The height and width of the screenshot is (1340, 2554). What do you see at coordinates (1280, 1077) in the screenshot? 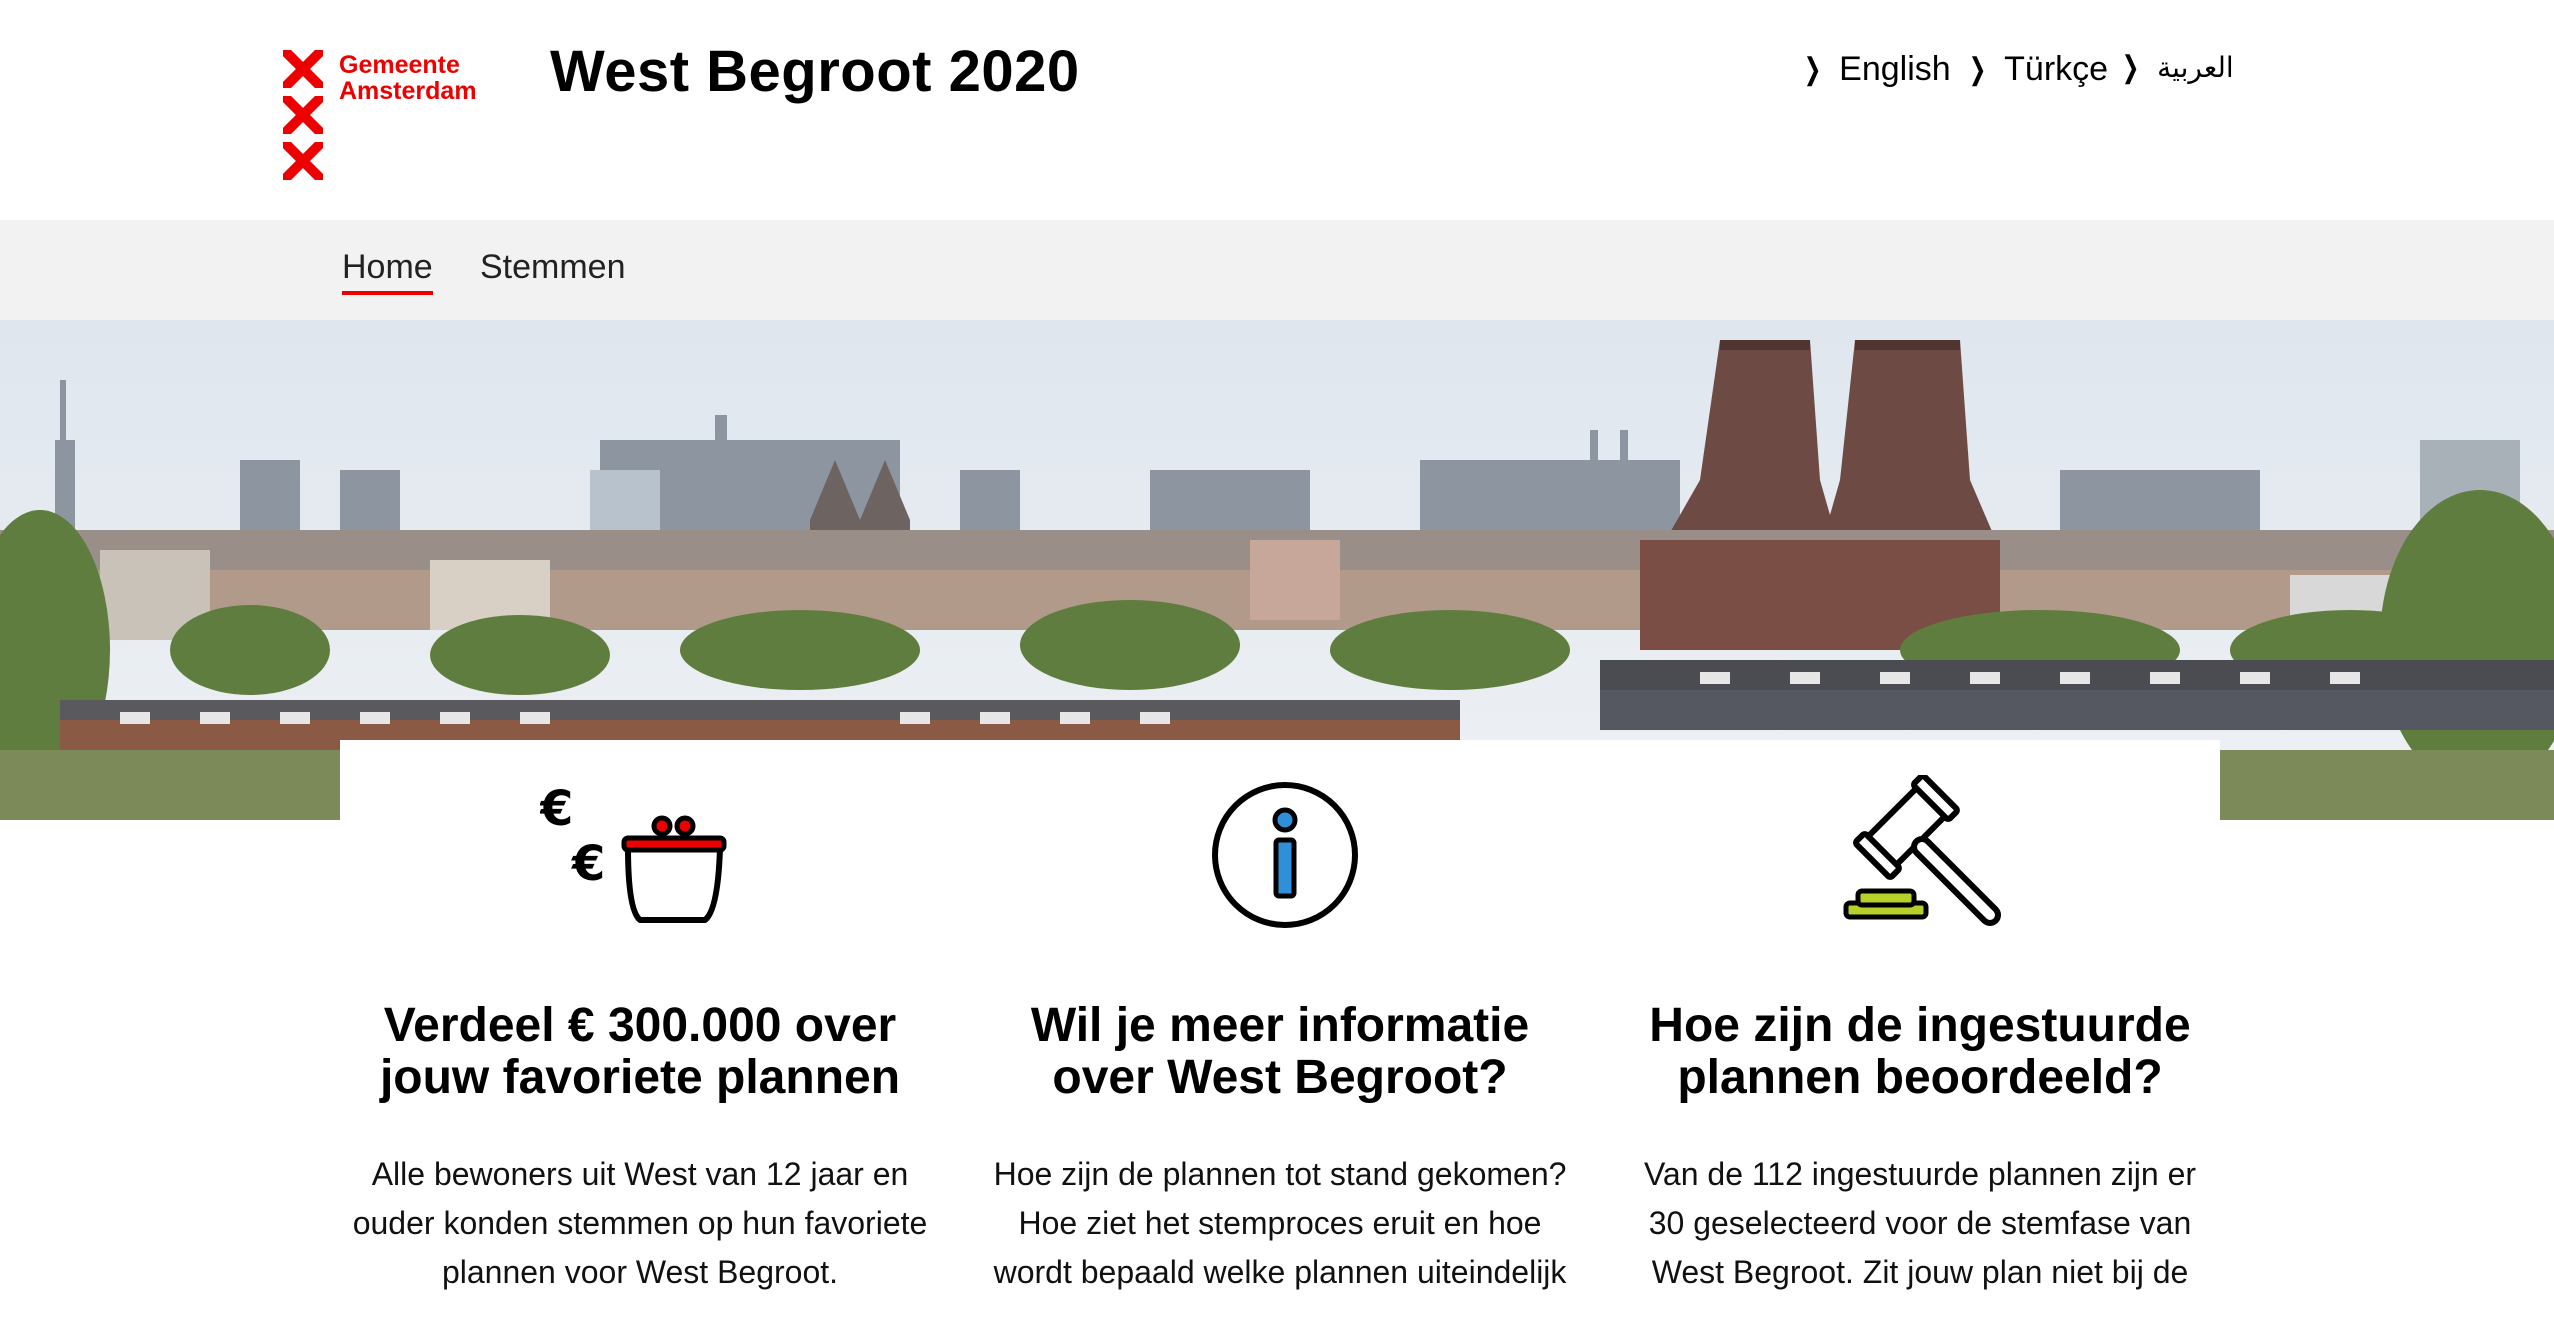
I see `card-title-line: over West Begroot?` at bounding box center [1280, 1077].